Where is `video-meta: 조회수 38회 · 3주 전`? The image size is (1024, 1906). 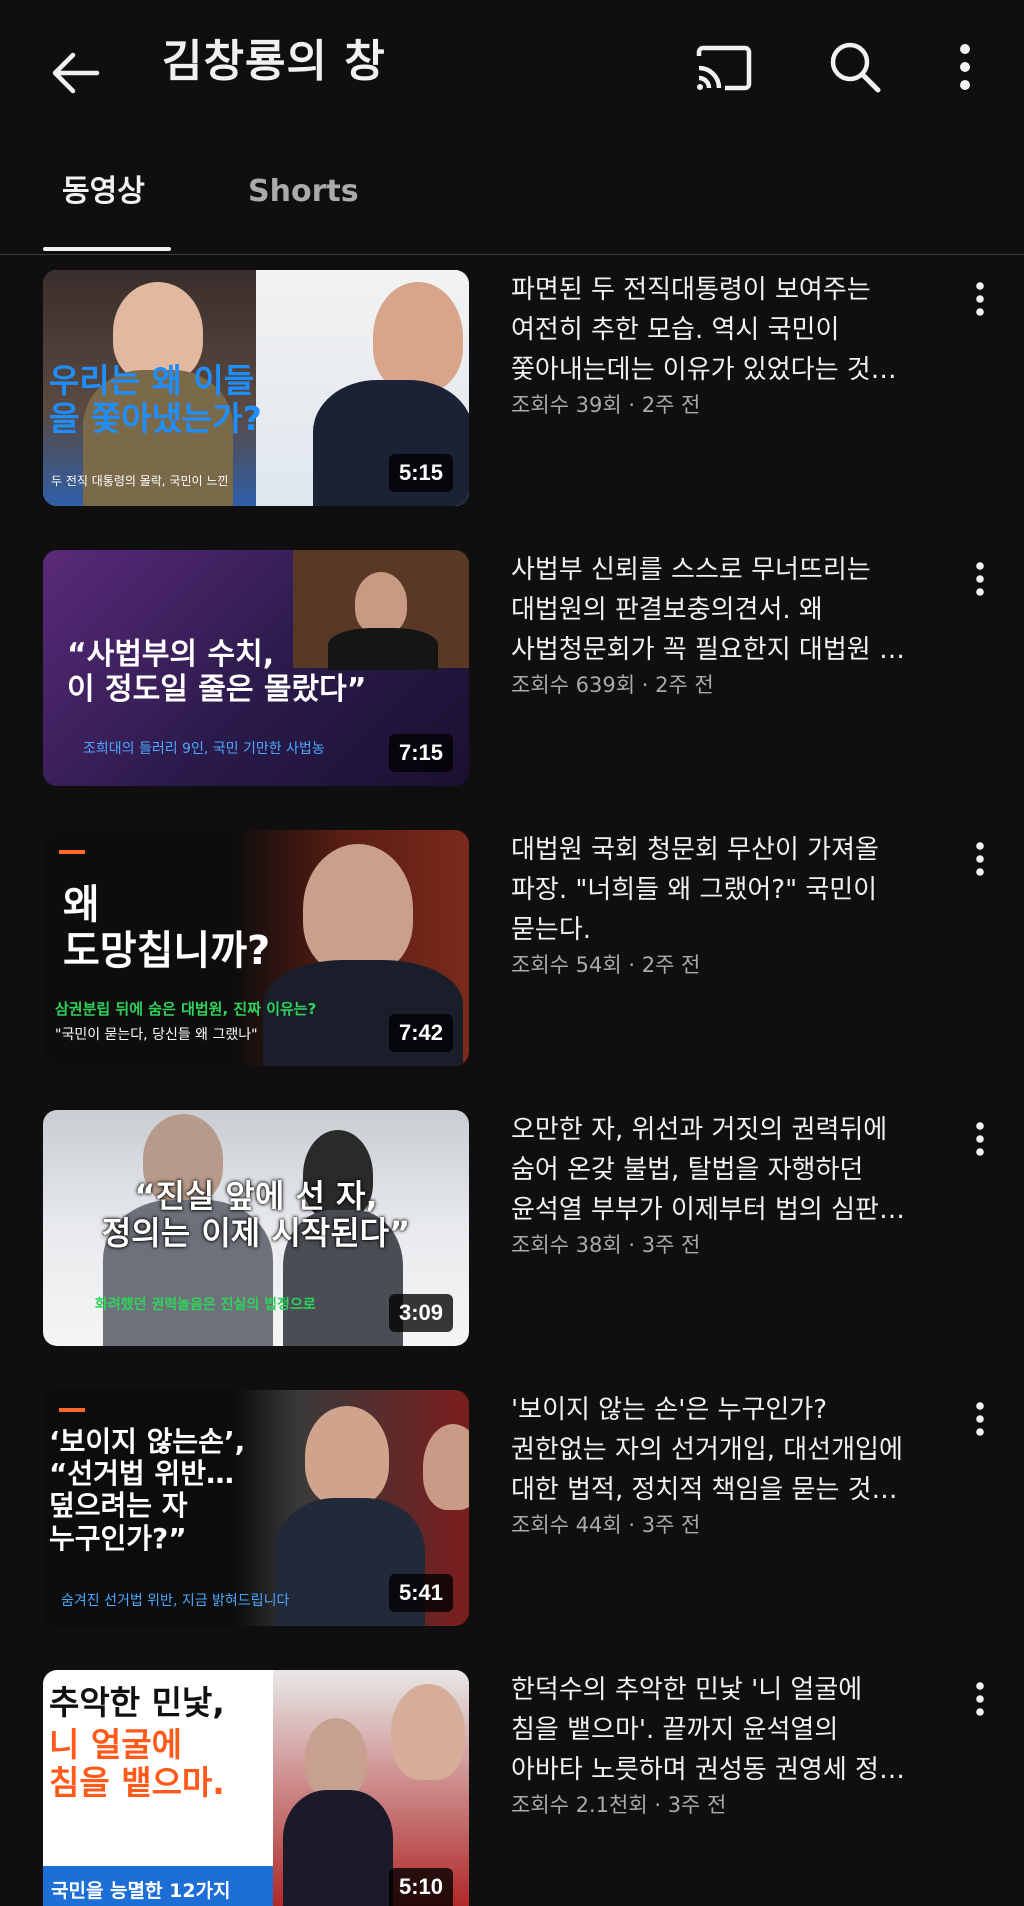 video-meta: 조회수 38회 · 3주 전 is located at coordinates (606, 1245).